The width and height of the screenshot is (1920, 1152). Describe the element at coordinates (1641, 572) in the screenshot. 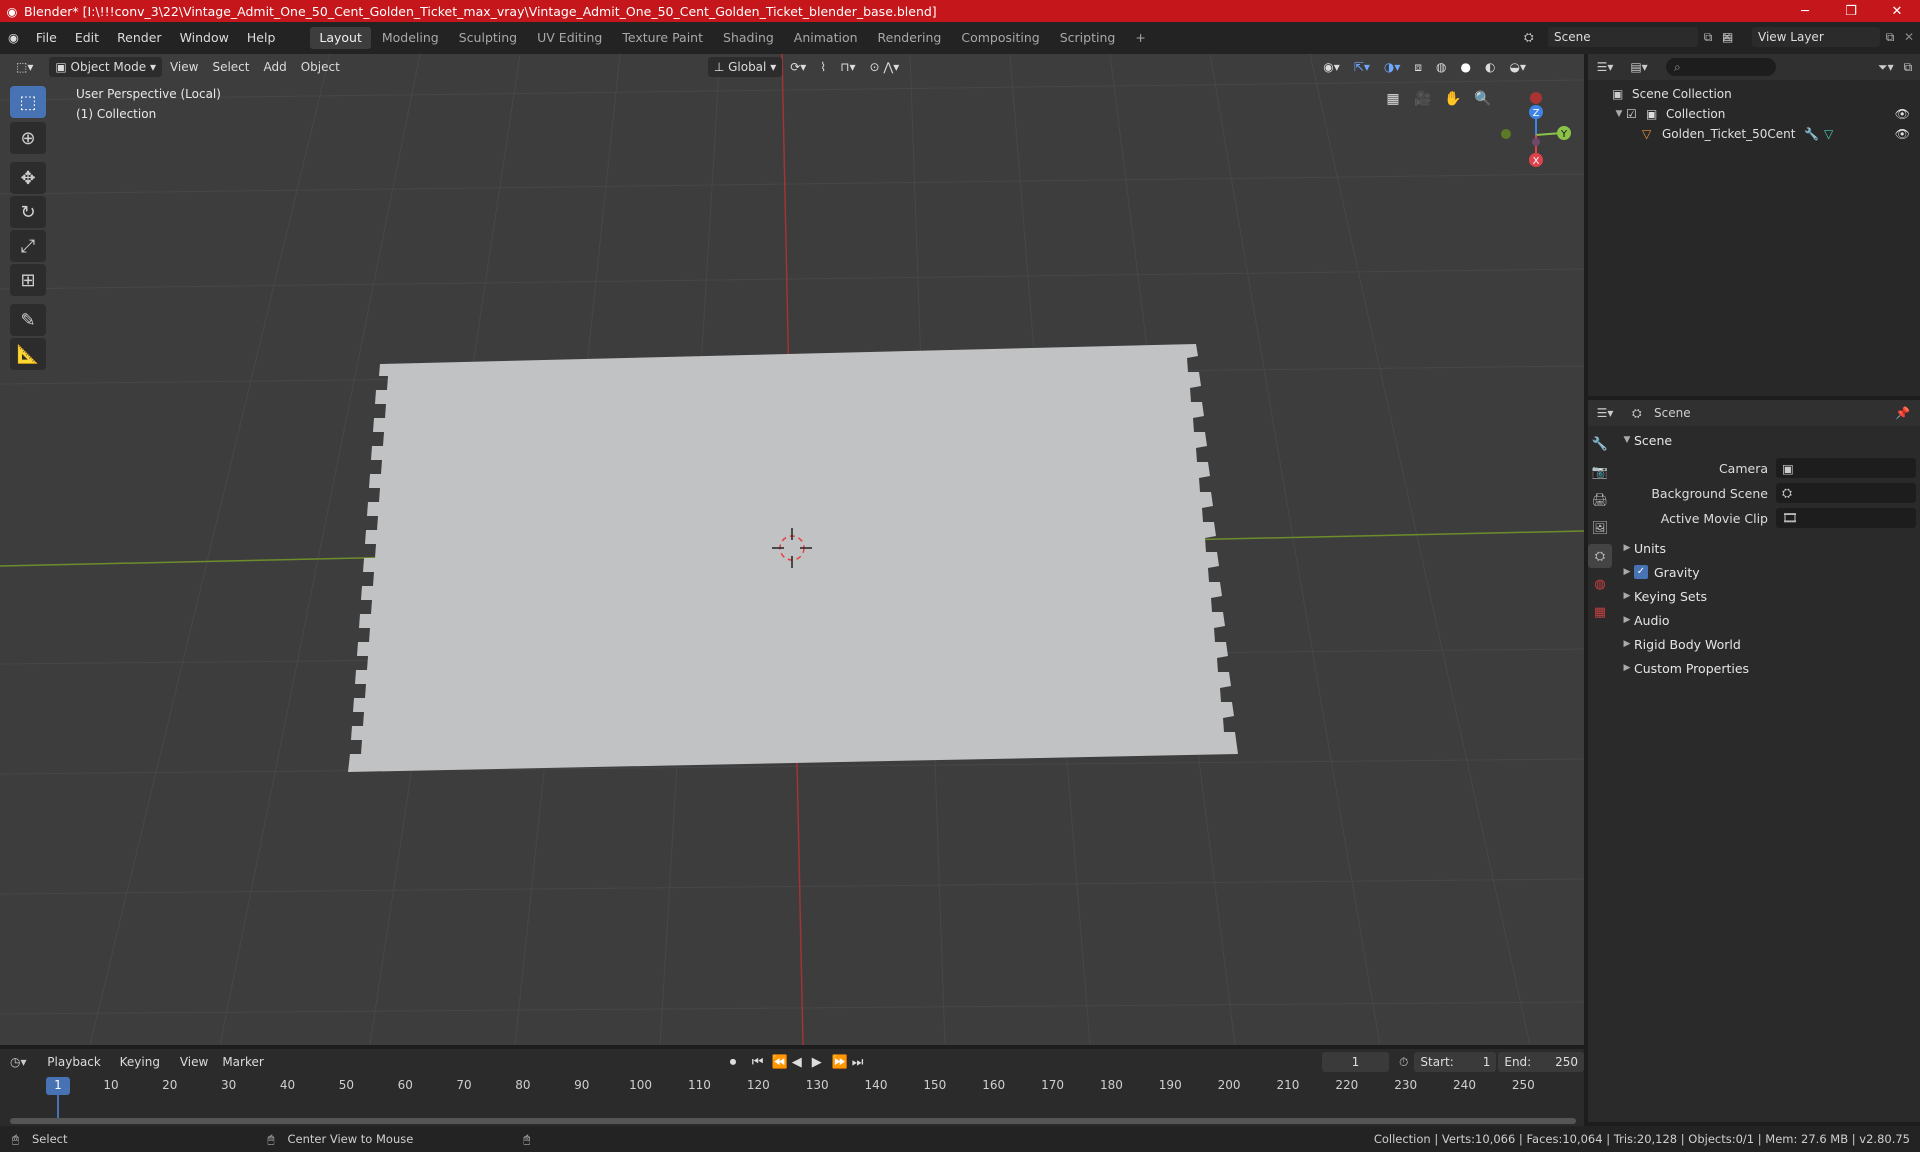

I see `gravity-checkbox: ✓` at that location.